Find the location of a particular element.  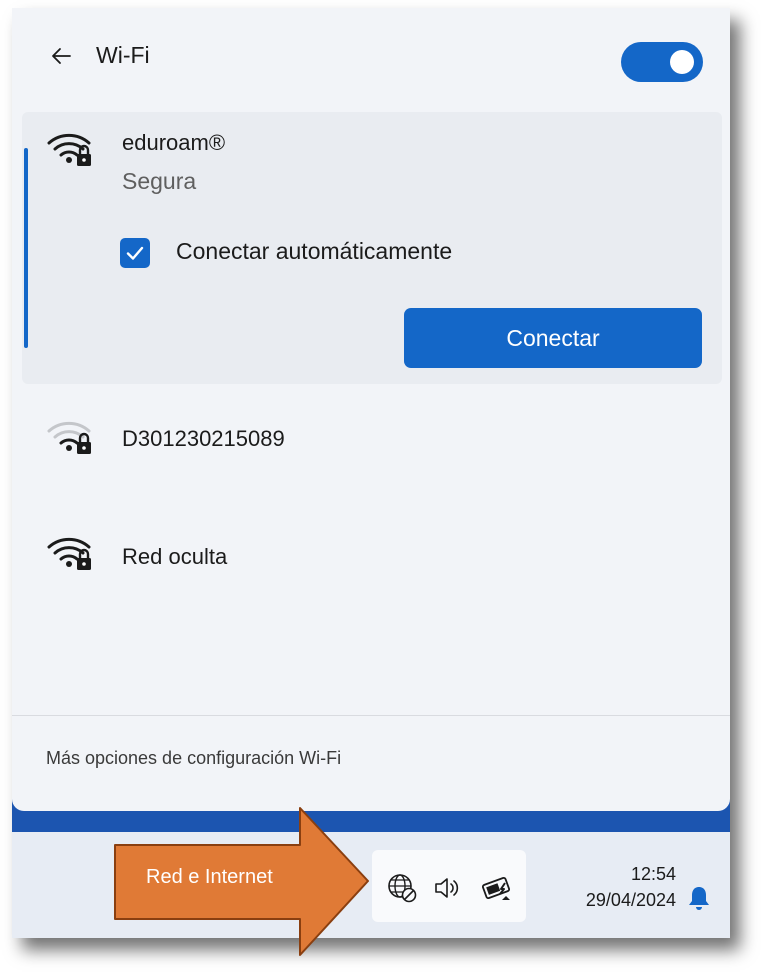

network-globe-no-internet-icon is located at coordinates (402, 888).